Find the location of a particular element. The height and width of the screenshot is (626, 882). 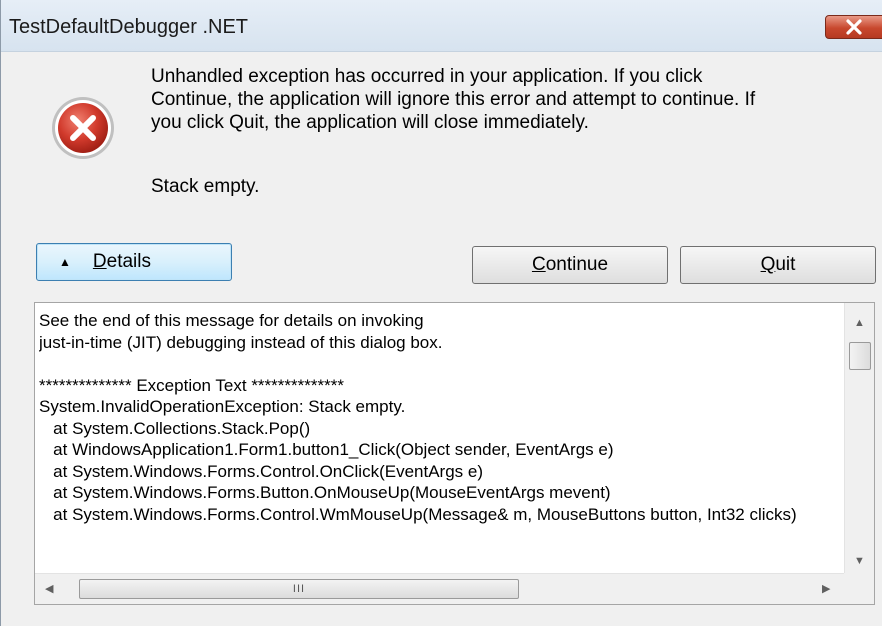

window-title: TestDefaultDebugger .NET is located at coordinates (129, 27).